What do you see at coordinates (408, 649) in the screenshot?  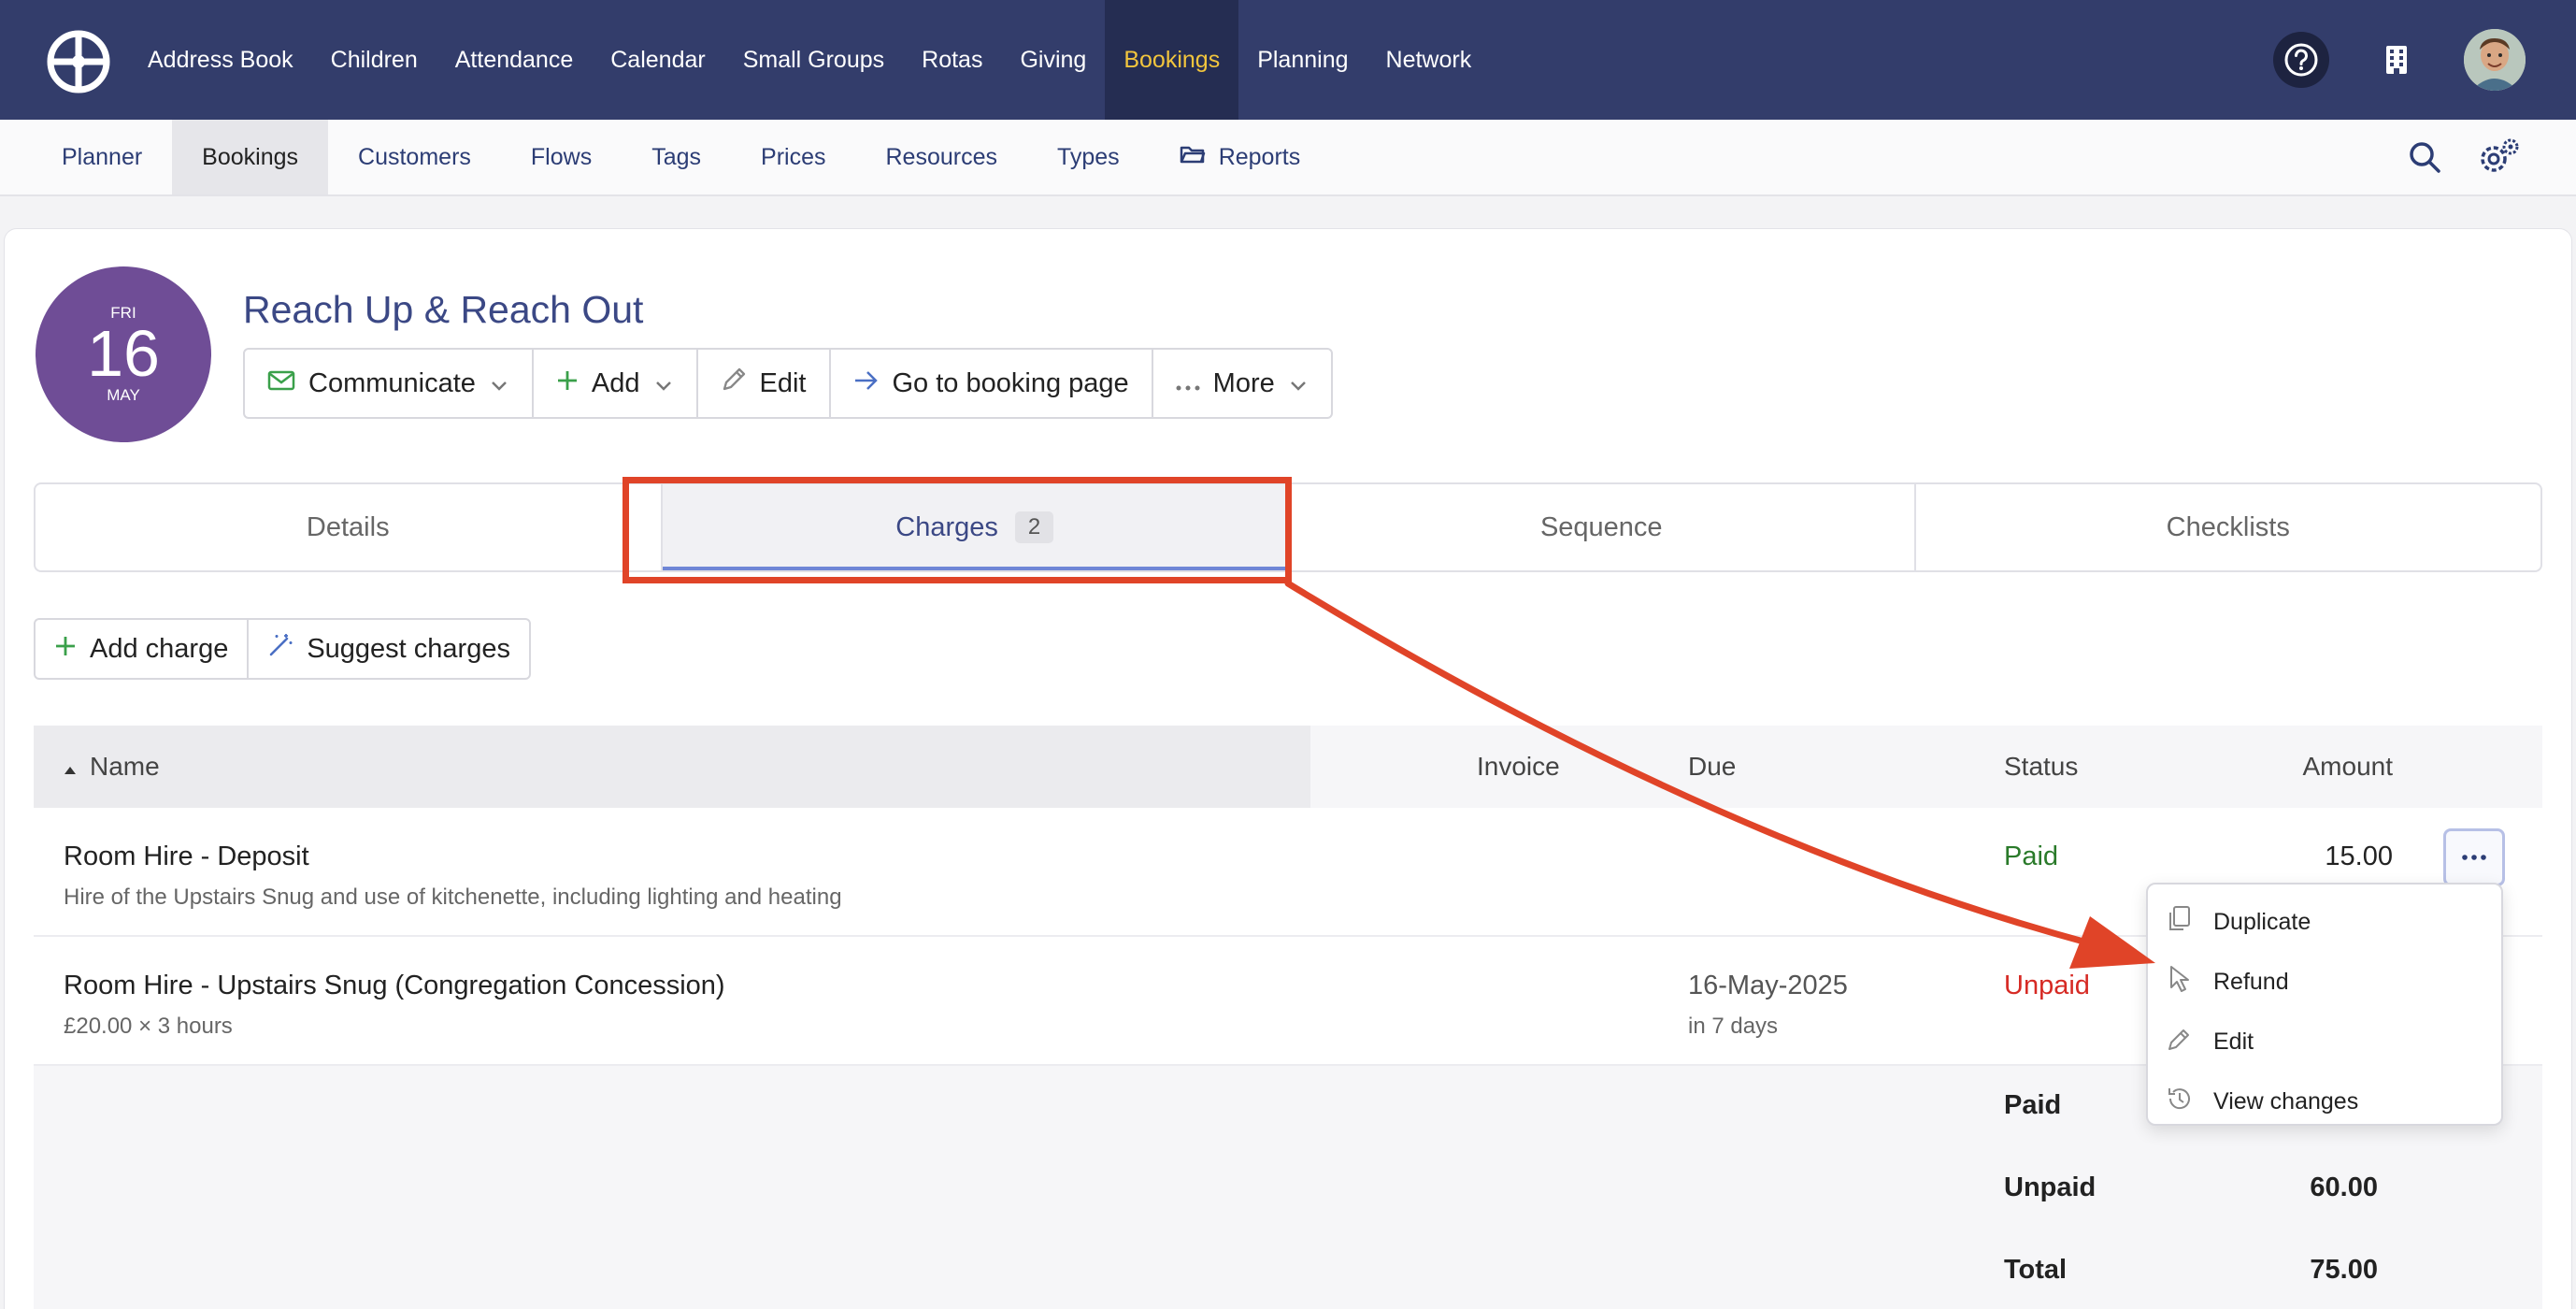 I see `suggest-charges-label: Suggest charges` at bounding box center [408, 649].